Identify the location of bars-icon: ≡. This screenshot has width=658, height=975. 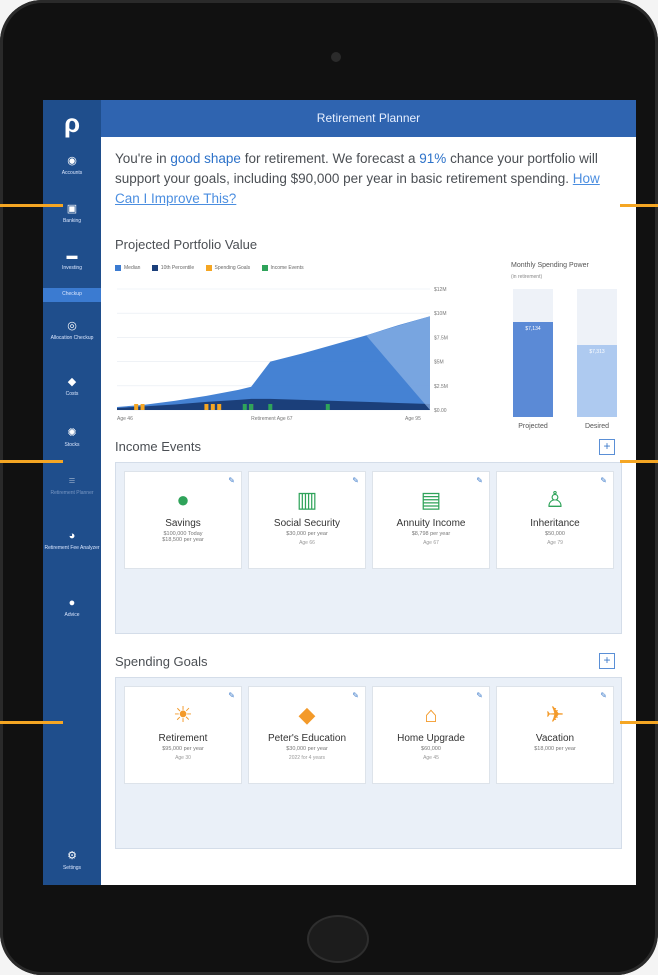
(72, 481).